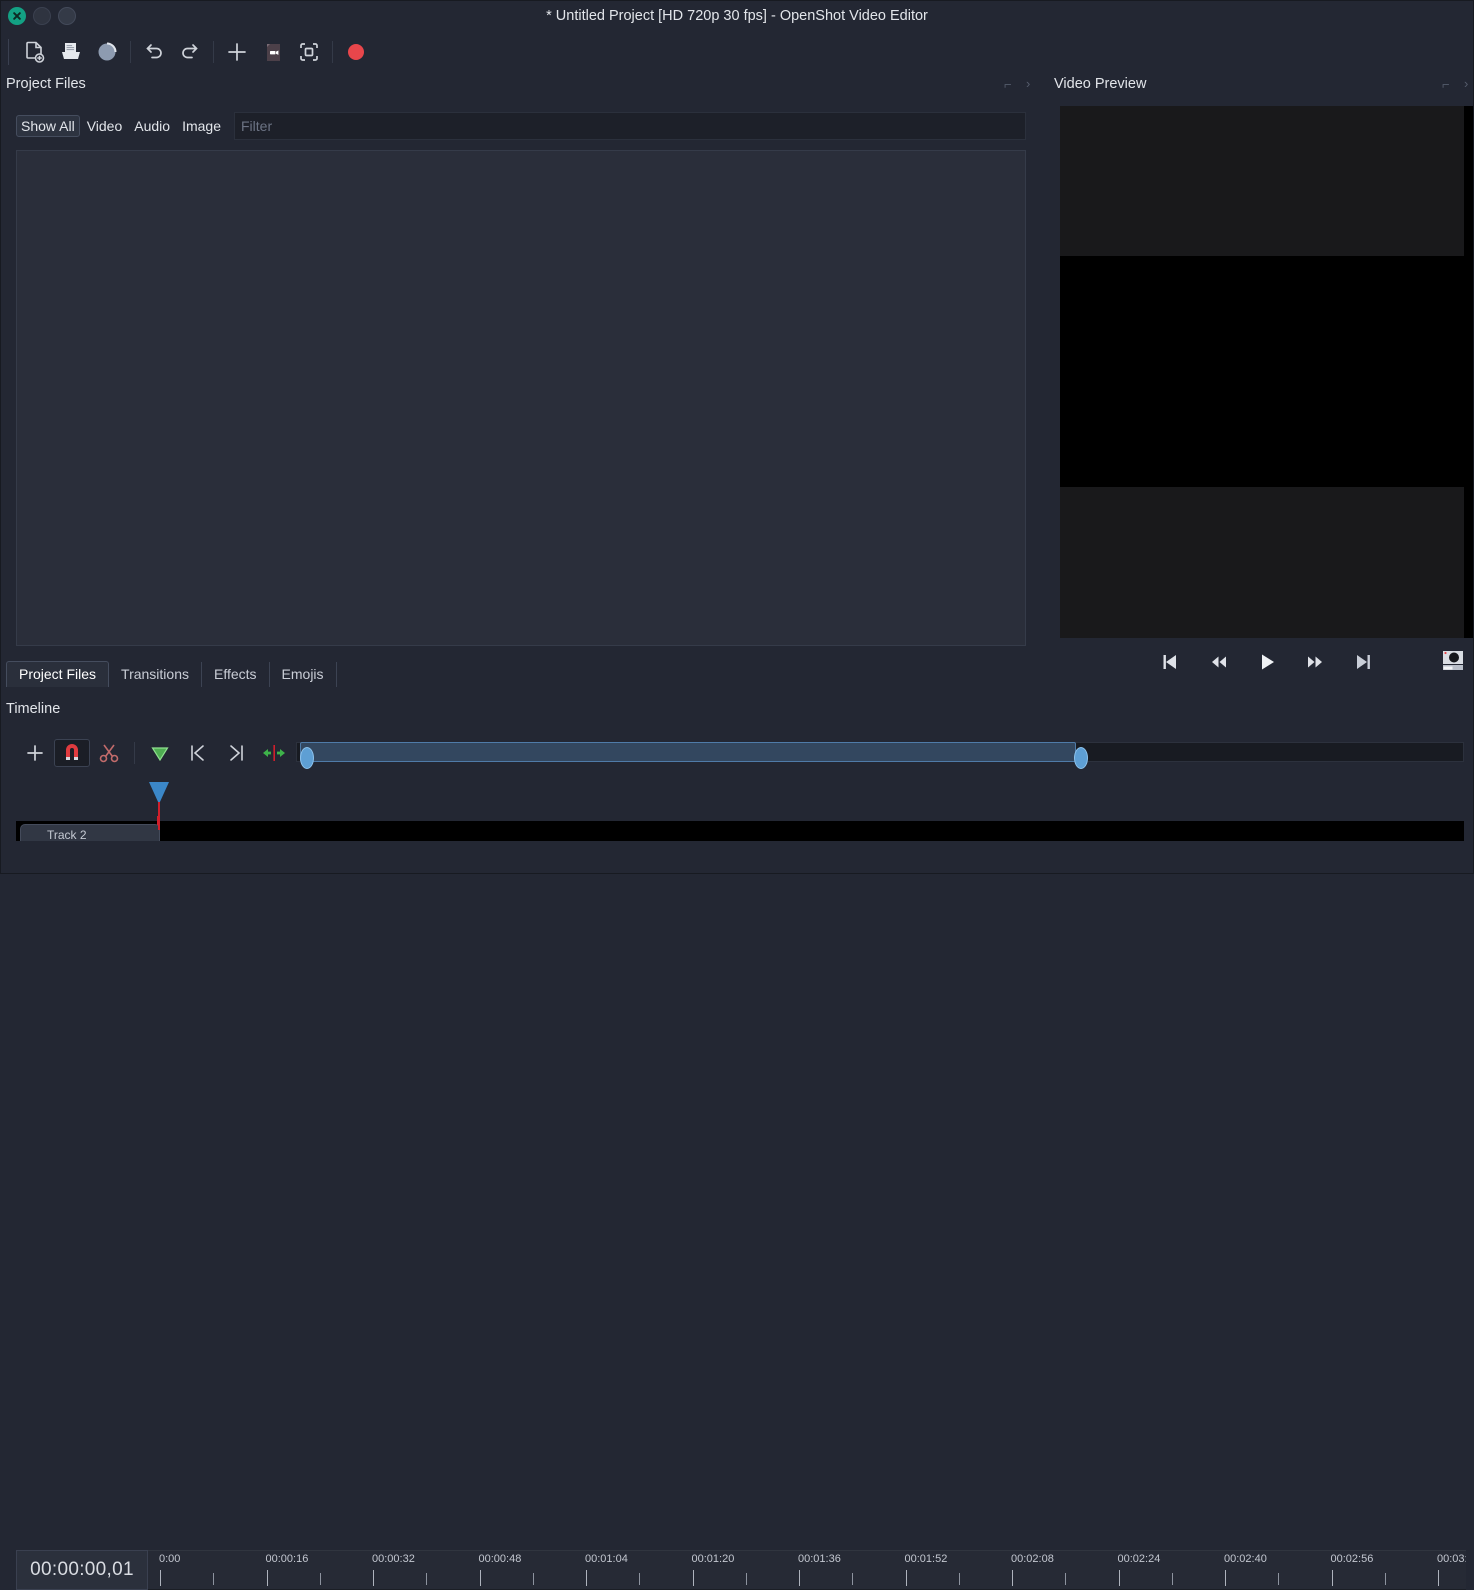  I want to click on toolbar-drag-handle, so click(9, 52).